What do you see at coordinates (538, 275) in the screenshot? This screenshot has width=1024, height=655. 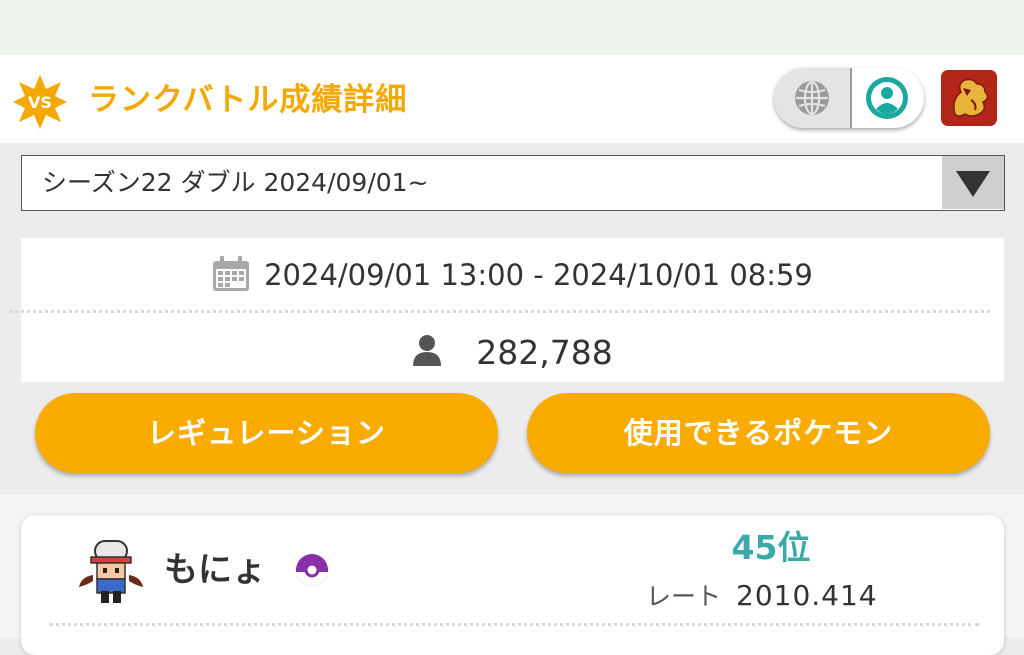 I see `season-period: 2024/09/01 13:00 - 2024/10/01 08:59` at bounding box center [538, 275].